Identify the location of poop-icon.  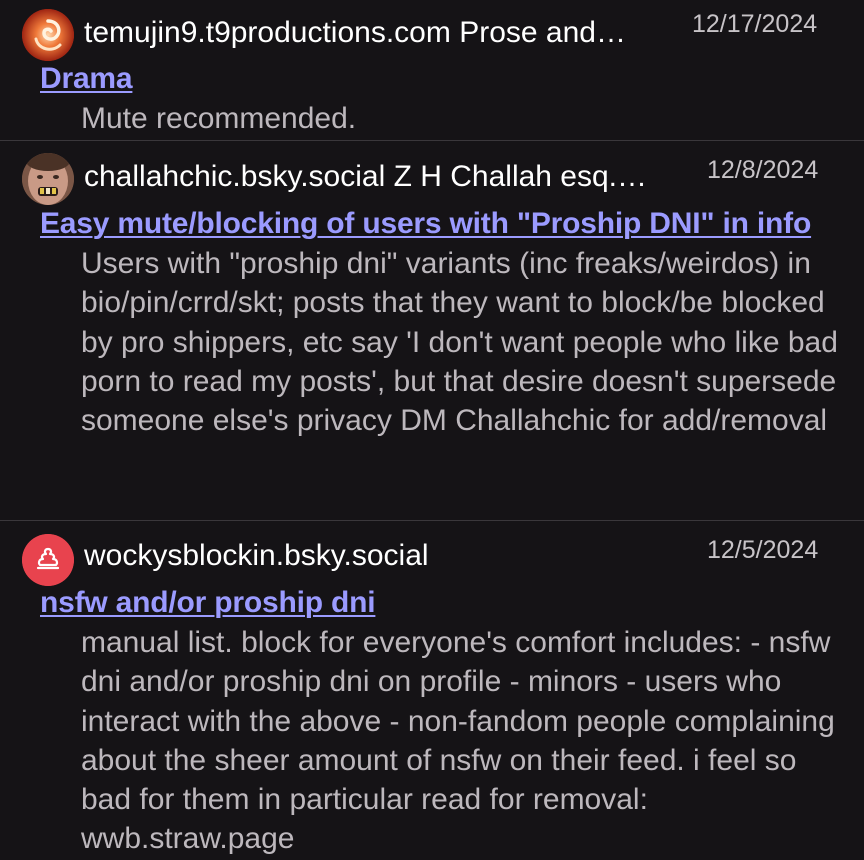
(48, 560).